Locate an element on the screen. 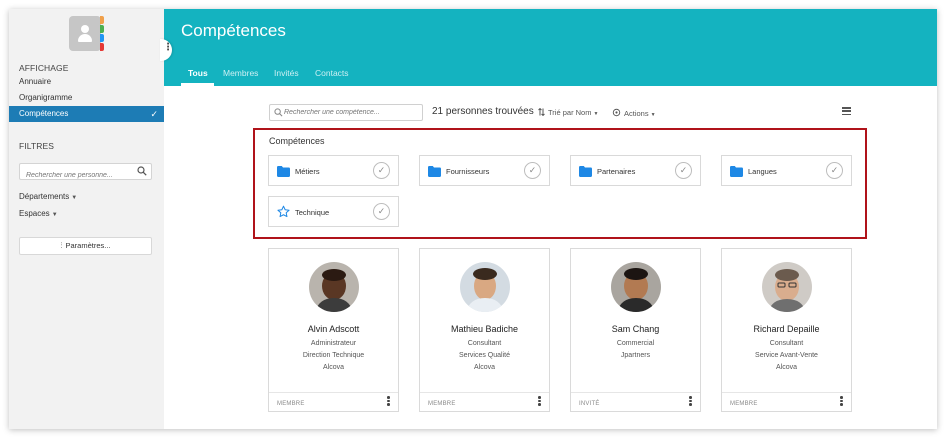 The width and height of the screenshot is (945, 439). handle-grip-icon: ⋮ is located at coordinates (168, 47).